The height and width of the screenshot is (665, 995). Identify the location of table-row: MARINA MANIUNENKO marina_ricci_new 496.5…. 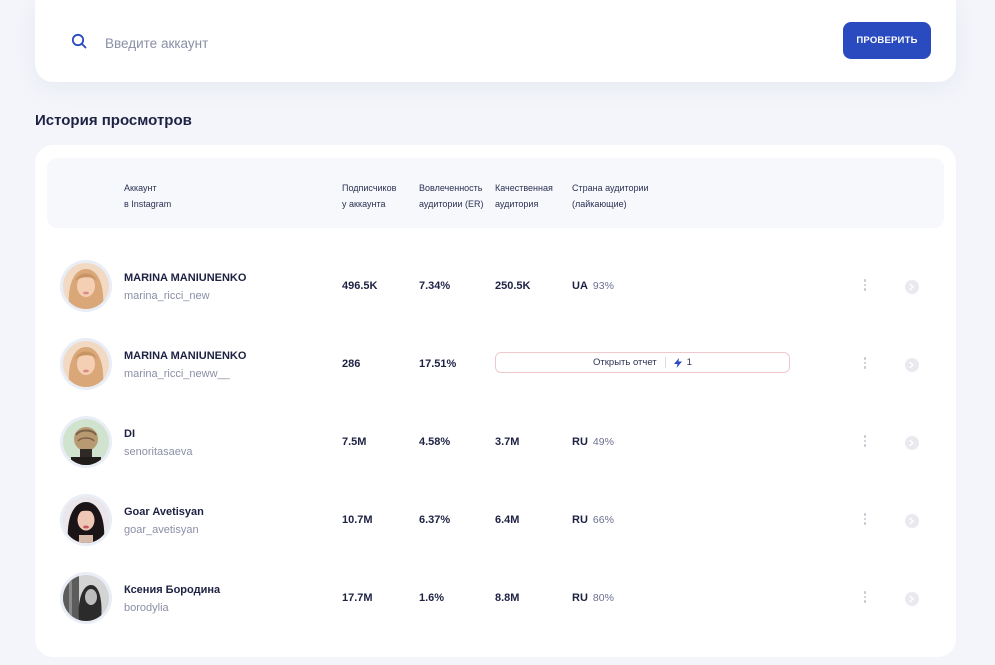
(495, 286).